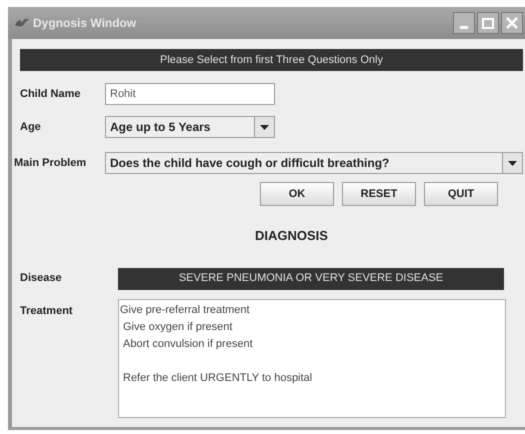  What do you see at coordinates (297, 194) in the screenshot?
I see `dialog-button: OK` at bounding box center [297, 194].